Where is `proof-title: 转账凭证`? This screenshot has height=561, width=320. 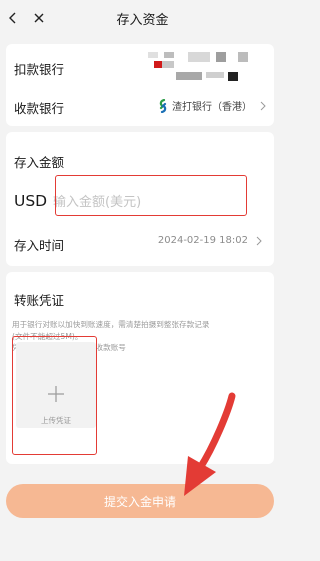 proof-title: 转账凭证 is located at coordinates (39, 300).